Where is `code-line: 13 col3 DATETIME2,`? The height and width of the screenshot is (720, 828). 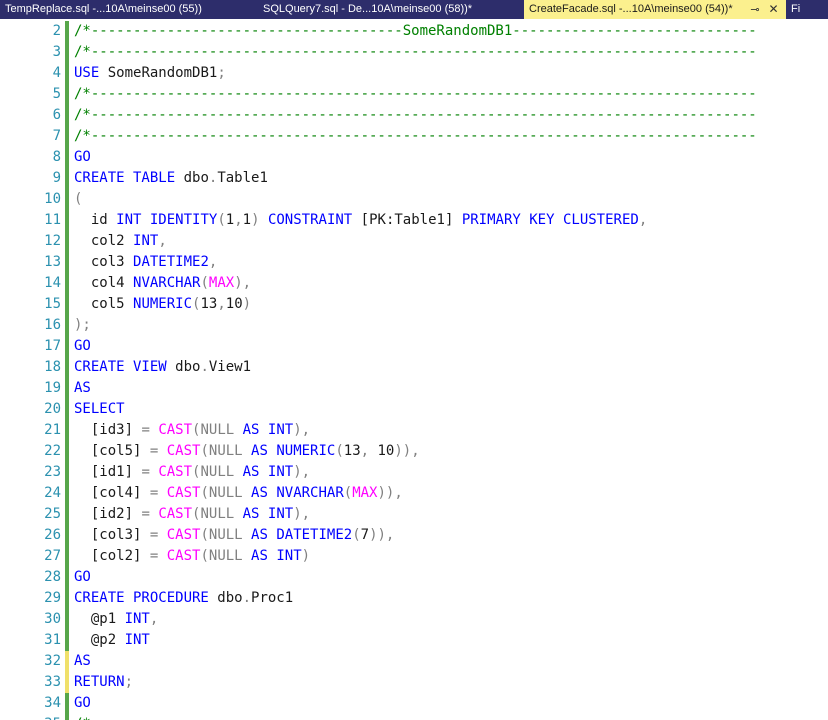
code-line: 13 col3 DATETIME2, is located at coordinates (414, 262).